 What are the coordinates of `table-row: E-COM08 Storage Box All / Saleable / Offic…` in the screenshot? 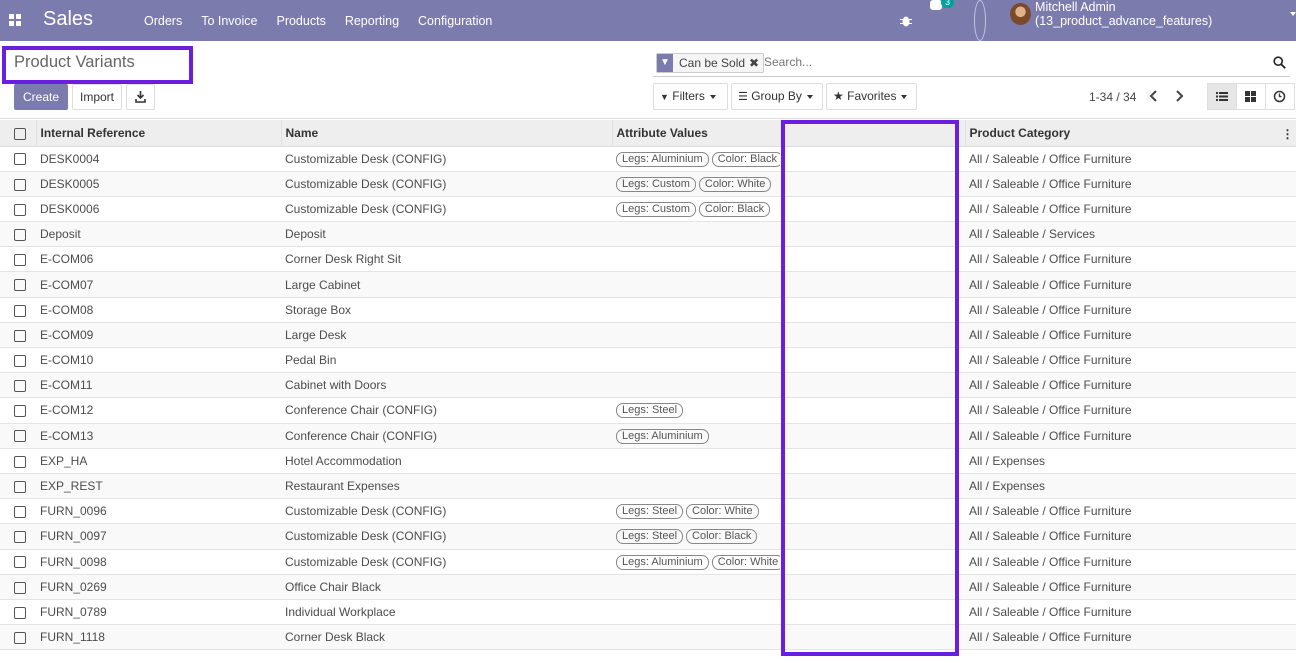 It's located at (648, 310).